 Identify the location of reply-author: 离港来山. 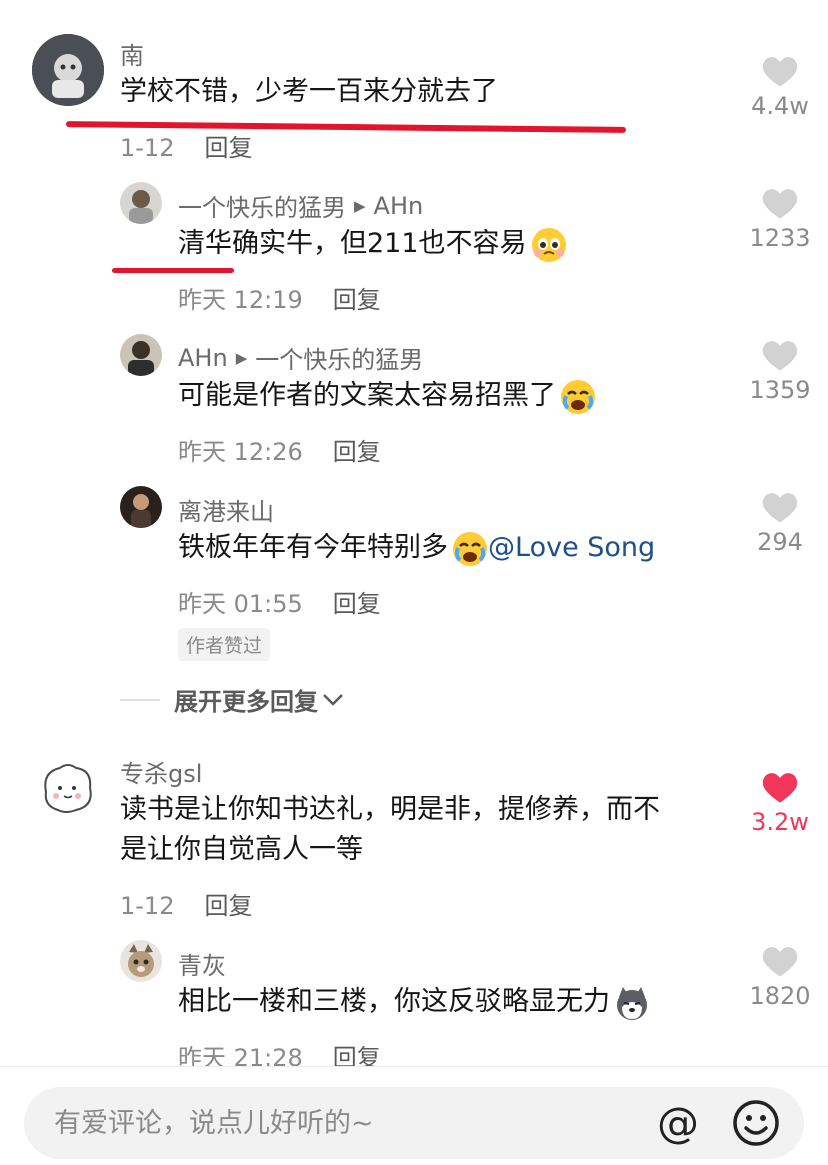
(226, 509).